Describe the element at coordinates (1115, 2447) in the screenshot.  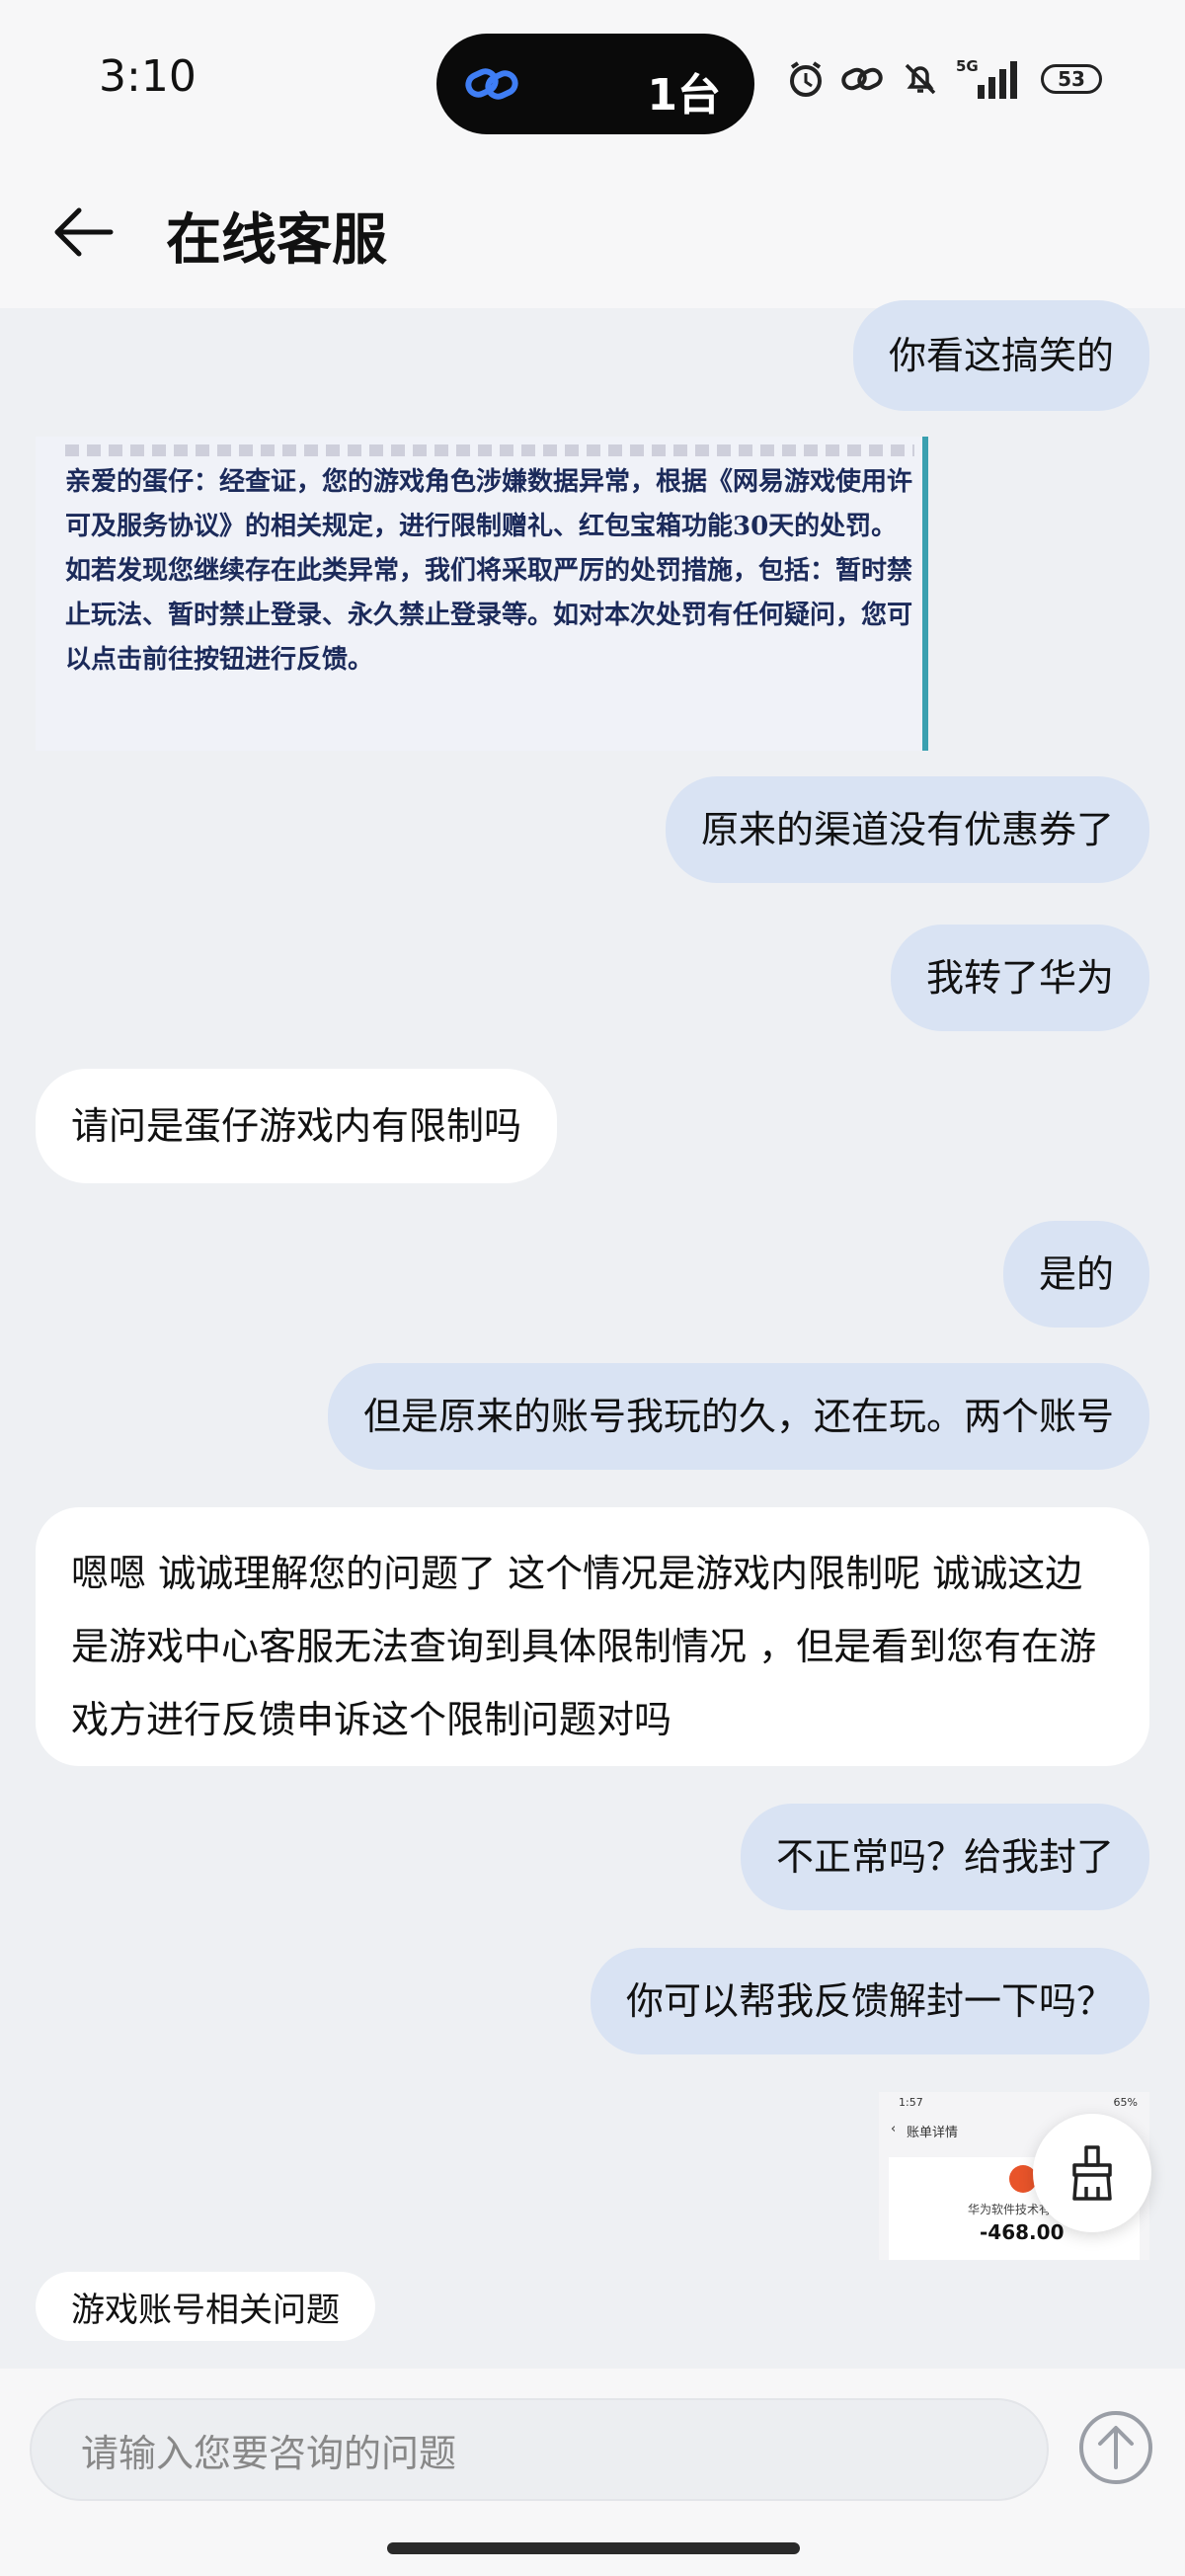
I see `arrow-up-circle-icon` at that location.